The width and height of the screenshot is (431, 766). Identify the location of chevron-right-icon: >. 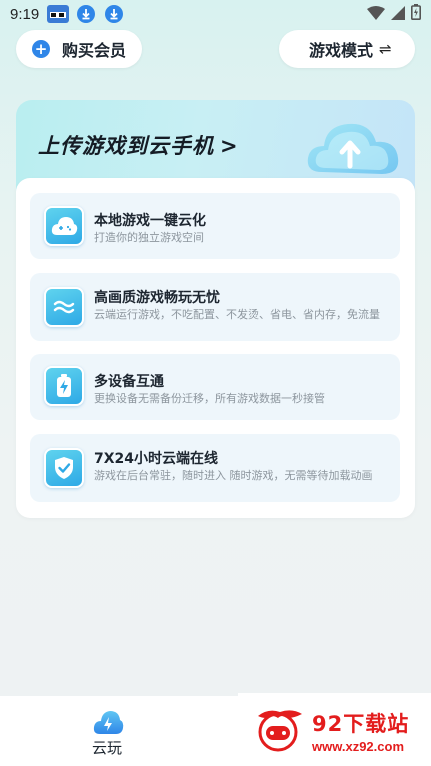
(229, 146).